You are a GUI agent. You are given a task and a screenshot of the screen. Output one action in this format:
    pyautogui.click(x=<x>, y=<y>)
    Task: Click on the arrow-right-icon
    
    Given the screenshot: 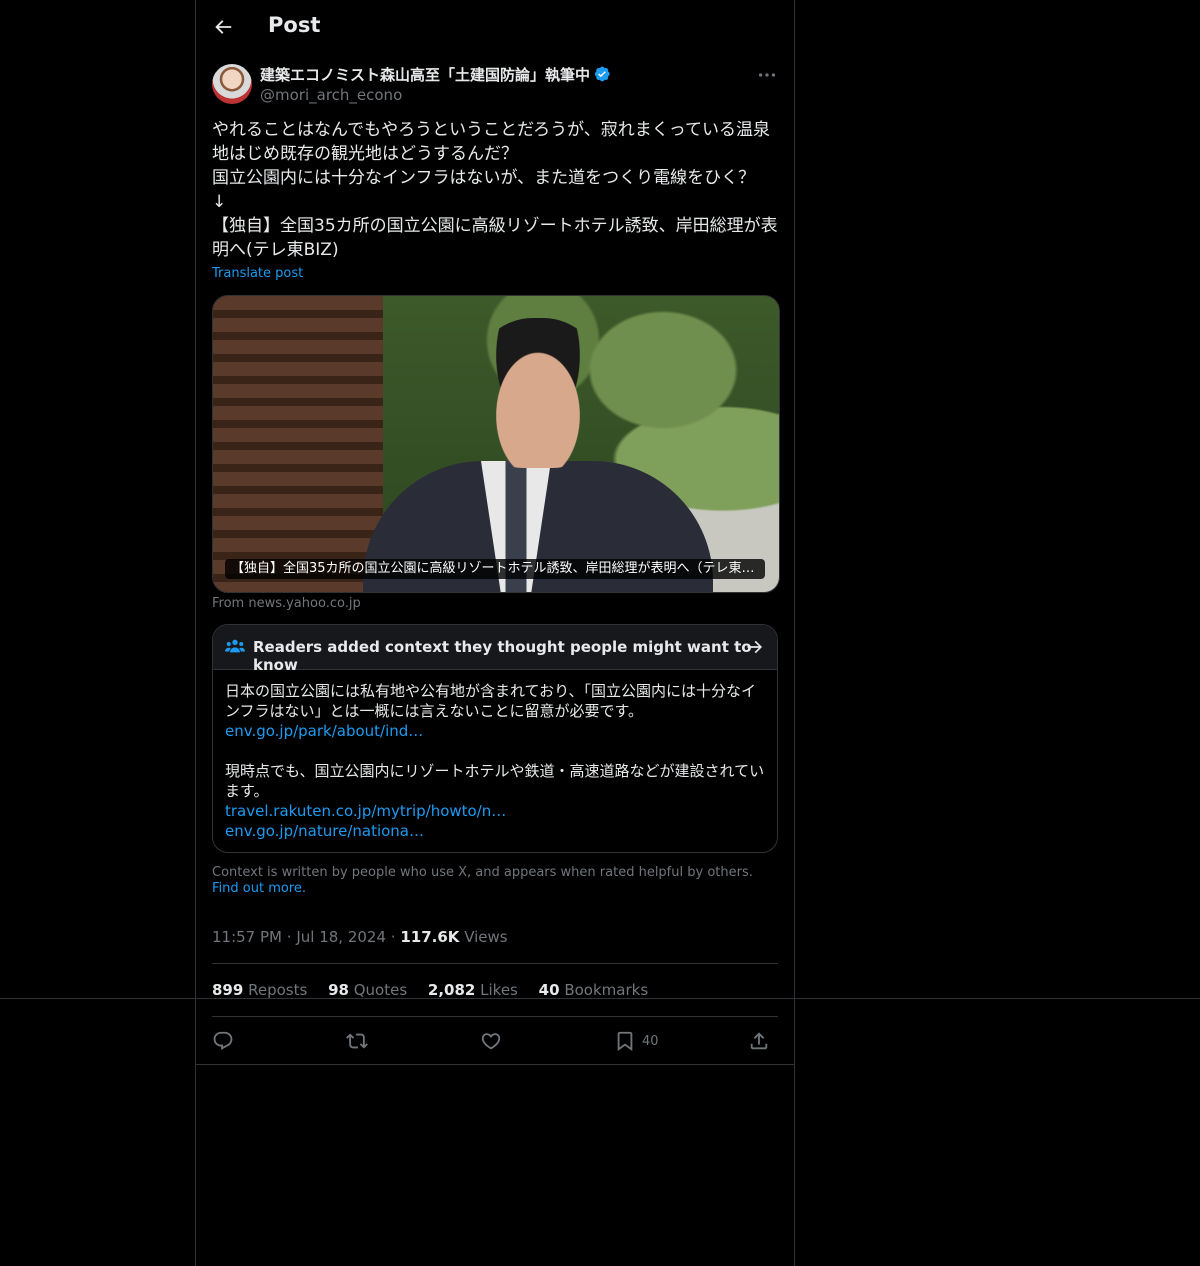 What is the action you would take?
    pyautogui.click(x=755, y=647)
    